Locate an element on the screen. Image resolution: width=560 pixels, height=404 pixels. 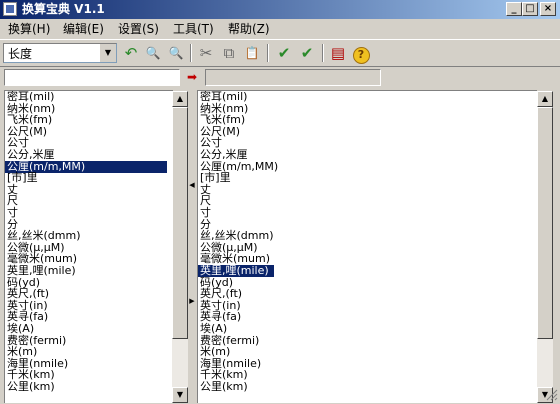
app-icon is located at coordinates (10, 9).